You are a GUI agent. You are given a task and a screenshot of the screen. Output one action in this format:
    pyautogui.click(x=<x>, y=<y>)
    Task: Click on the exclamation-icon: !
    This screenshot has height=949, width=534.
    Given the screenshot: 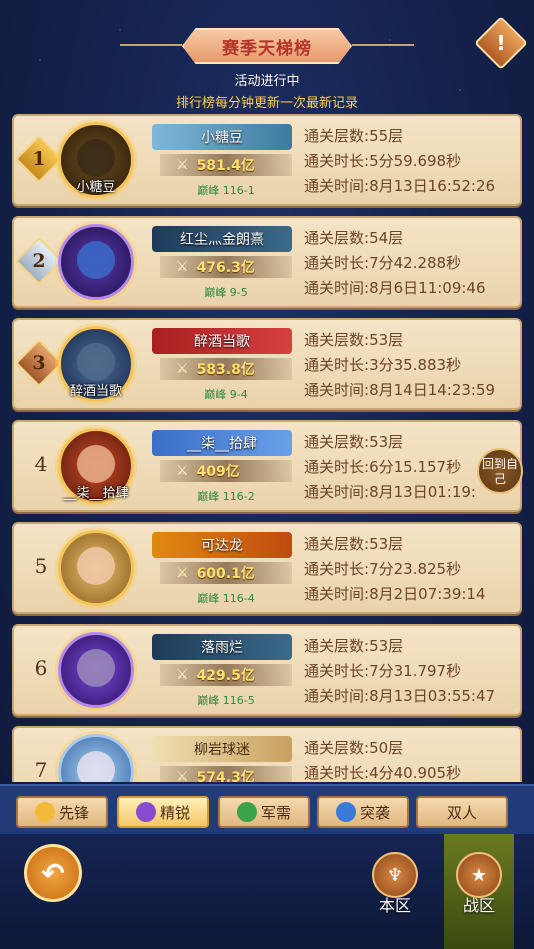 What is the action you would take?
    pyautogui.click(x=501, y=43)
    